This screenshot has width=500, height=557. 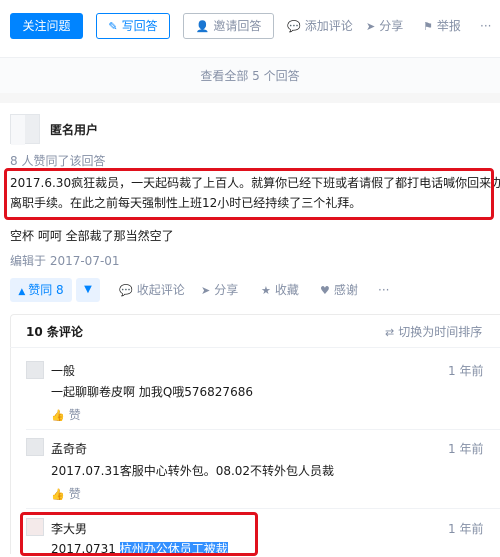 What do you see at coordinates (250, 76) in the screenshot?
I see `view-all-answers-link: 查看全部 5 个回答` at bounding box center [250, 76].